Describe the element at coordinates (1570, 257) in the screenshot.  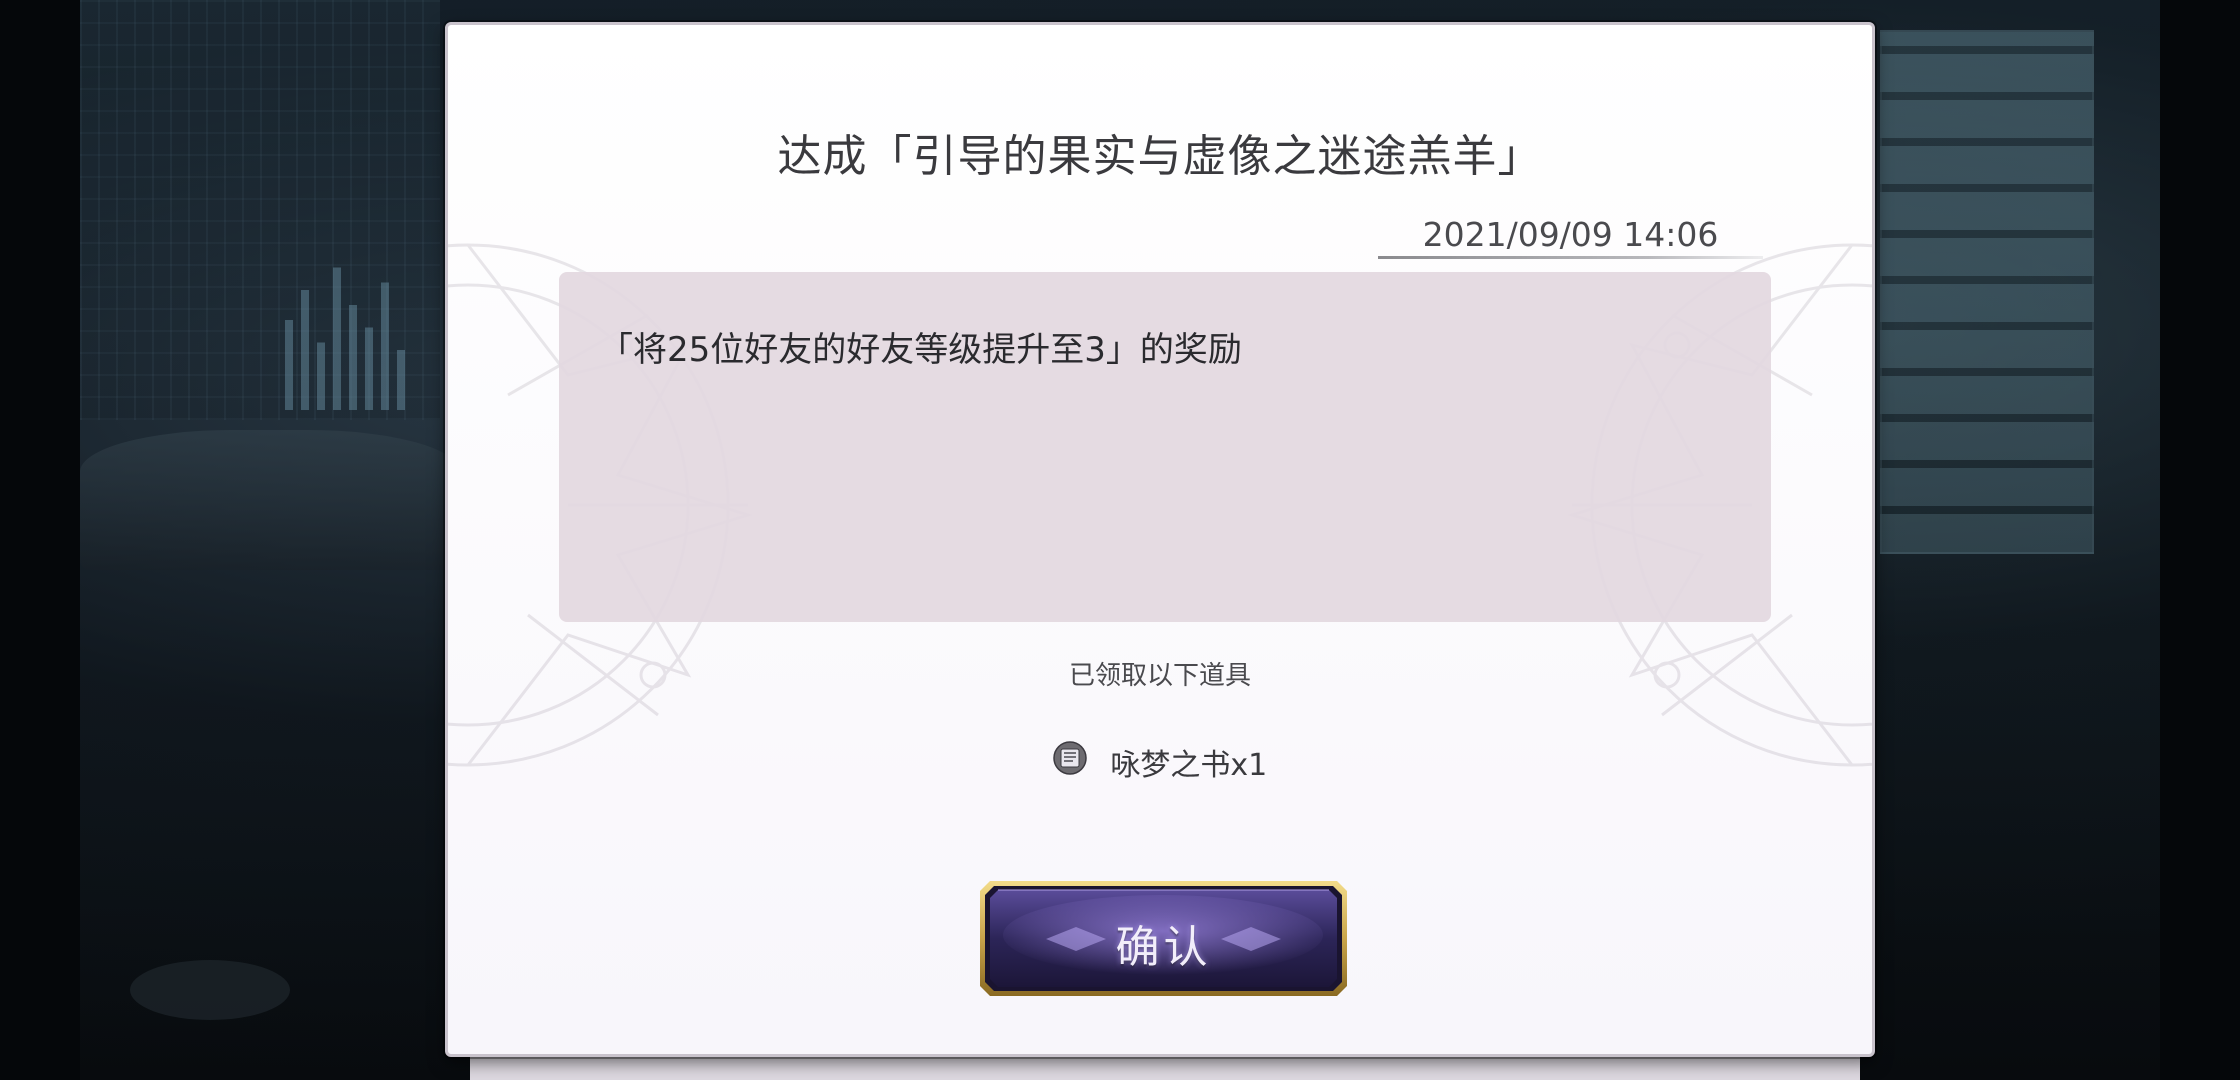
I see `date-underline` at that location.